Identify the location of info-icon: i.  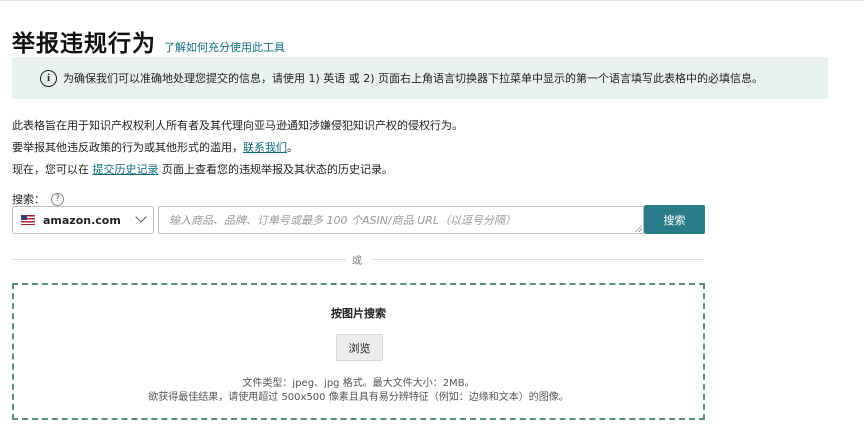
(48, 78).